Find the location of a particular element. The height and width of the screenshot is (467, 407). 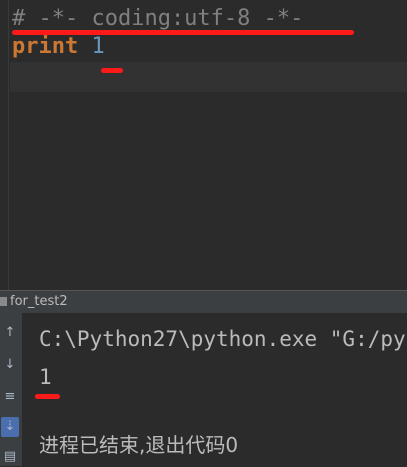

console-output: 1 is located at coordinates (45, 377).